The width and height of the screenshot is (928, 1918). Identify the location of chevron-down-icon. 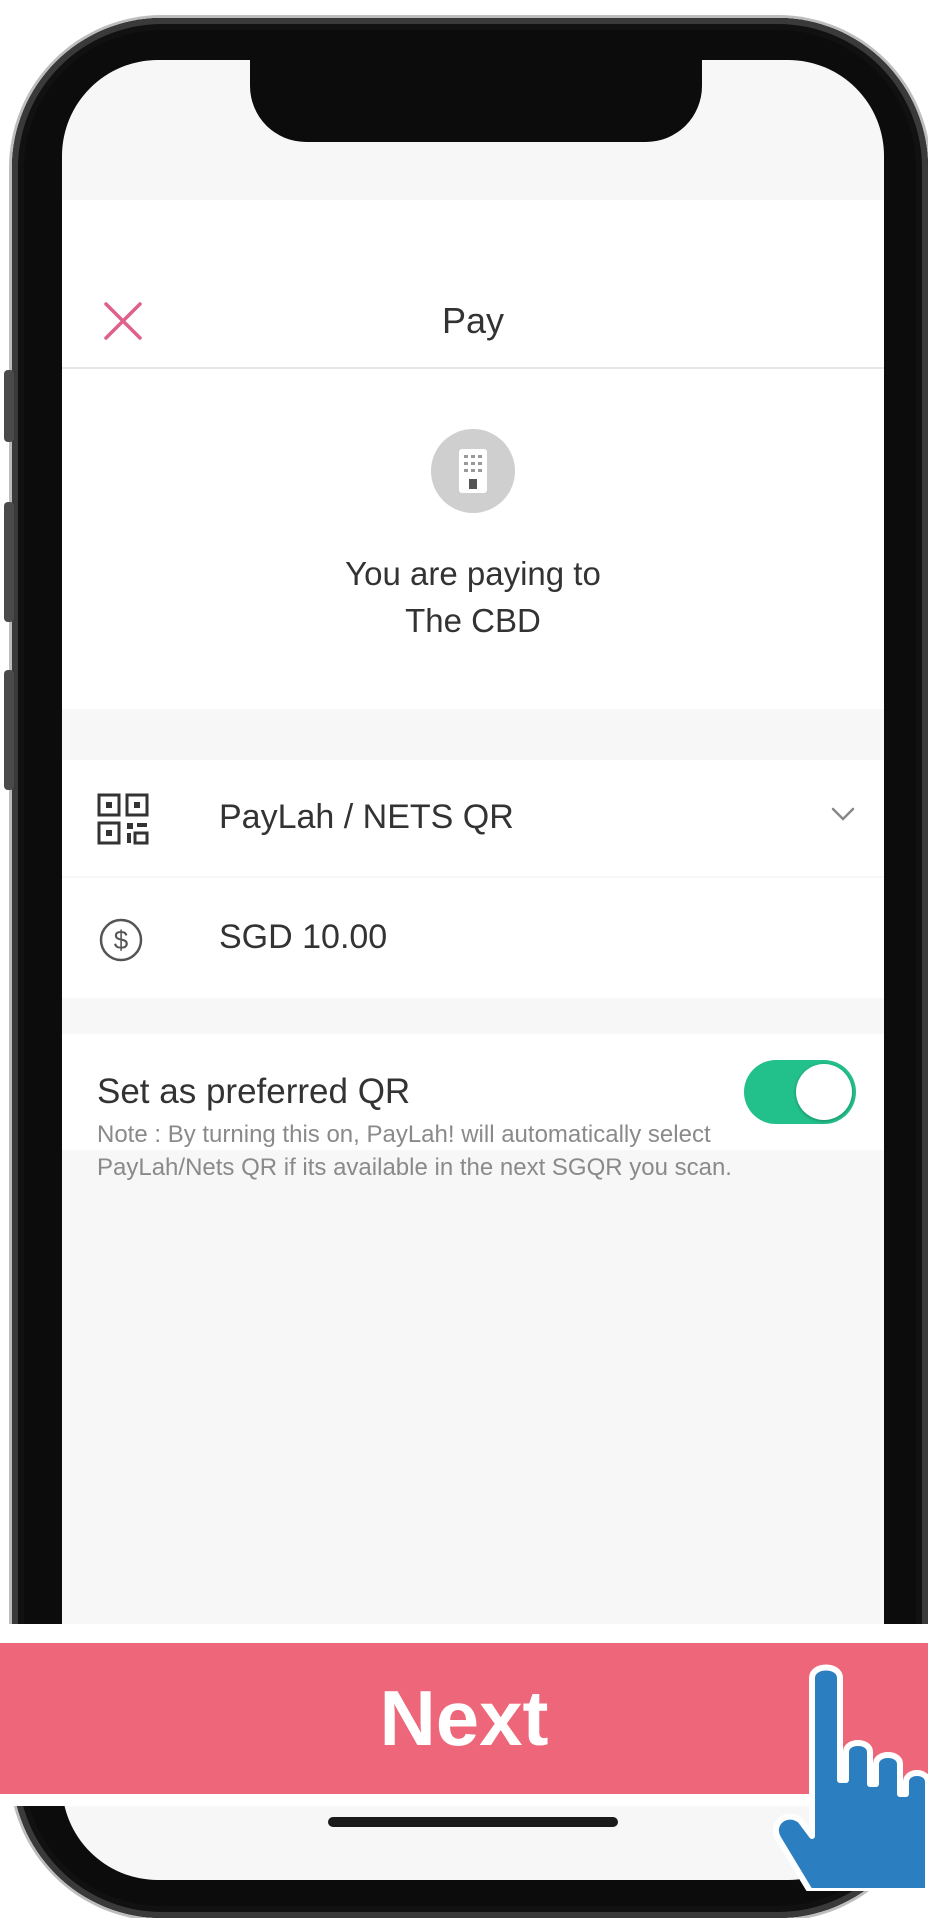
(843, 816).